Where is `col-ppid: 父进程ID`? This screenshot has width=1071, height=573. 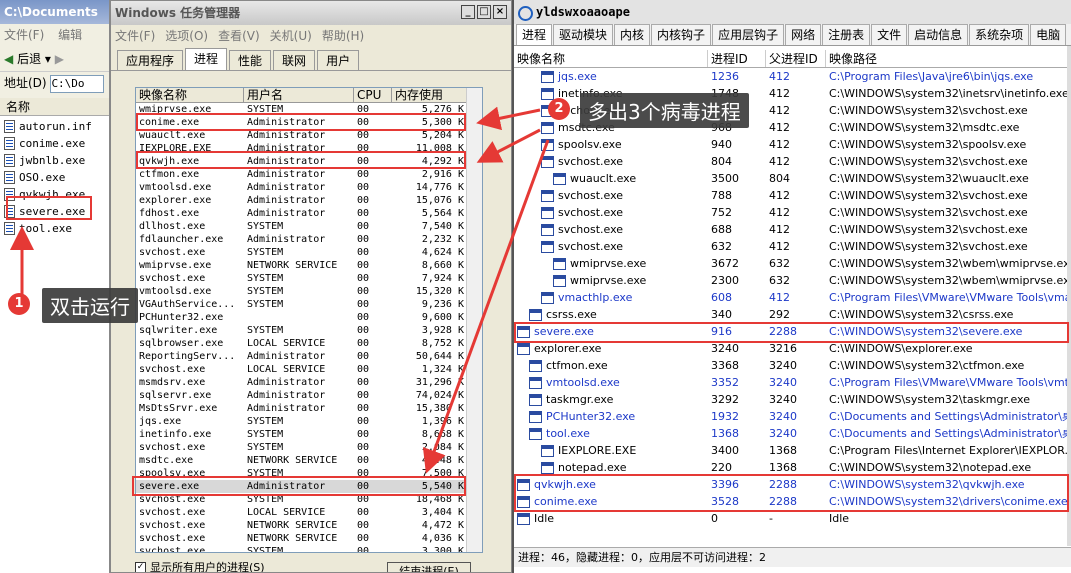 col-ppid: 父进程ID is located at coordinates (796, 58).